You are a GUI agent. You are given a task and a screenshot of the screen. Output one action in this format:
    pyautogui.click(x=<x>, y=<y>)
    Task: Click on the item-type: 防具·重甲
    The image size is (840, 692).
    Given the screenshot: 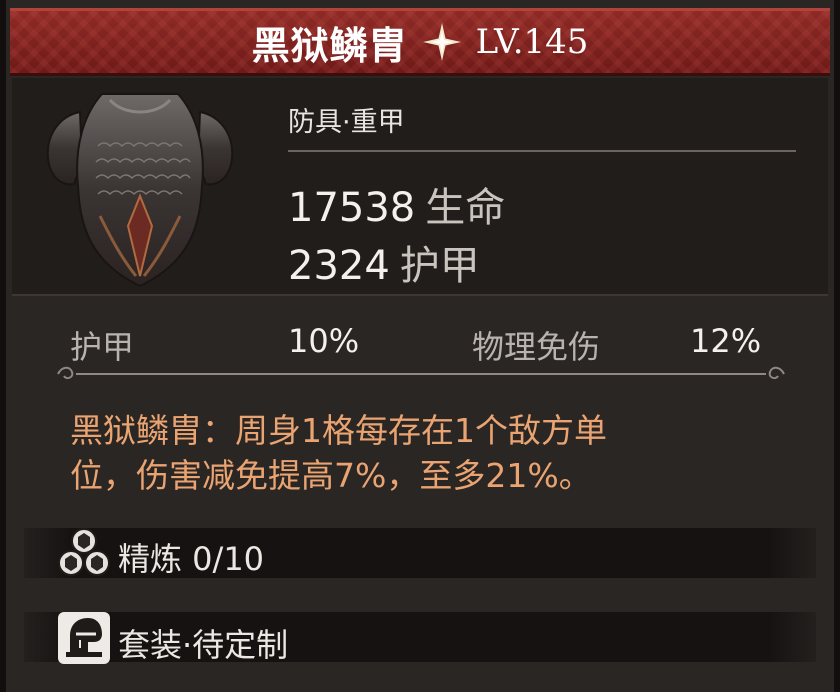 What is the action you would take?
    pyautogui.click(x=346, y=122)
    